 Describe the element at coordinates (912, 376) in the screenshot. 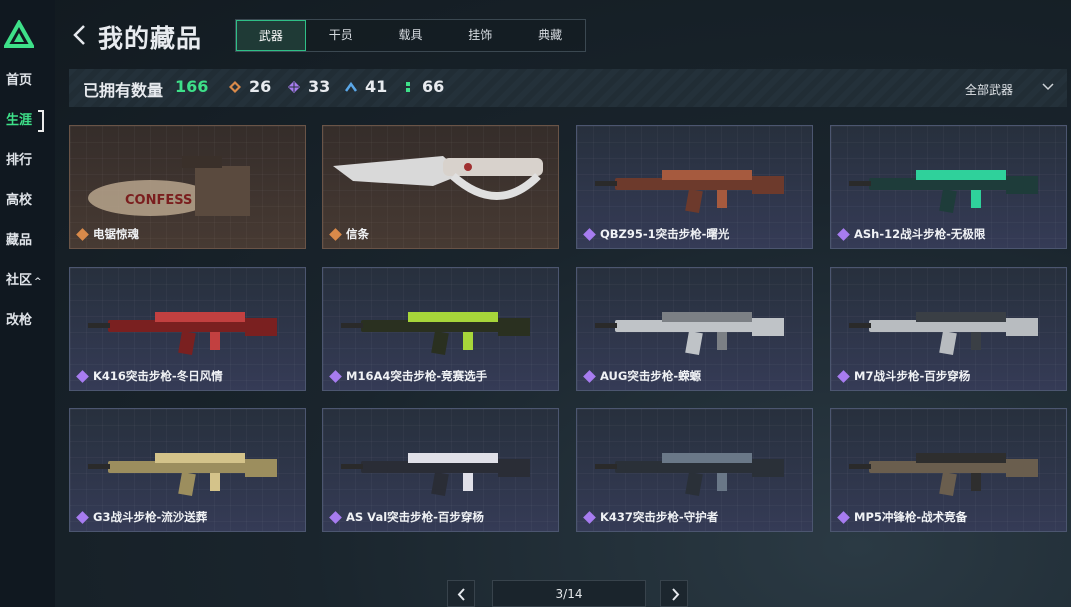

I see `item-name: M7战斗步枪-百步穿杨` at that location.